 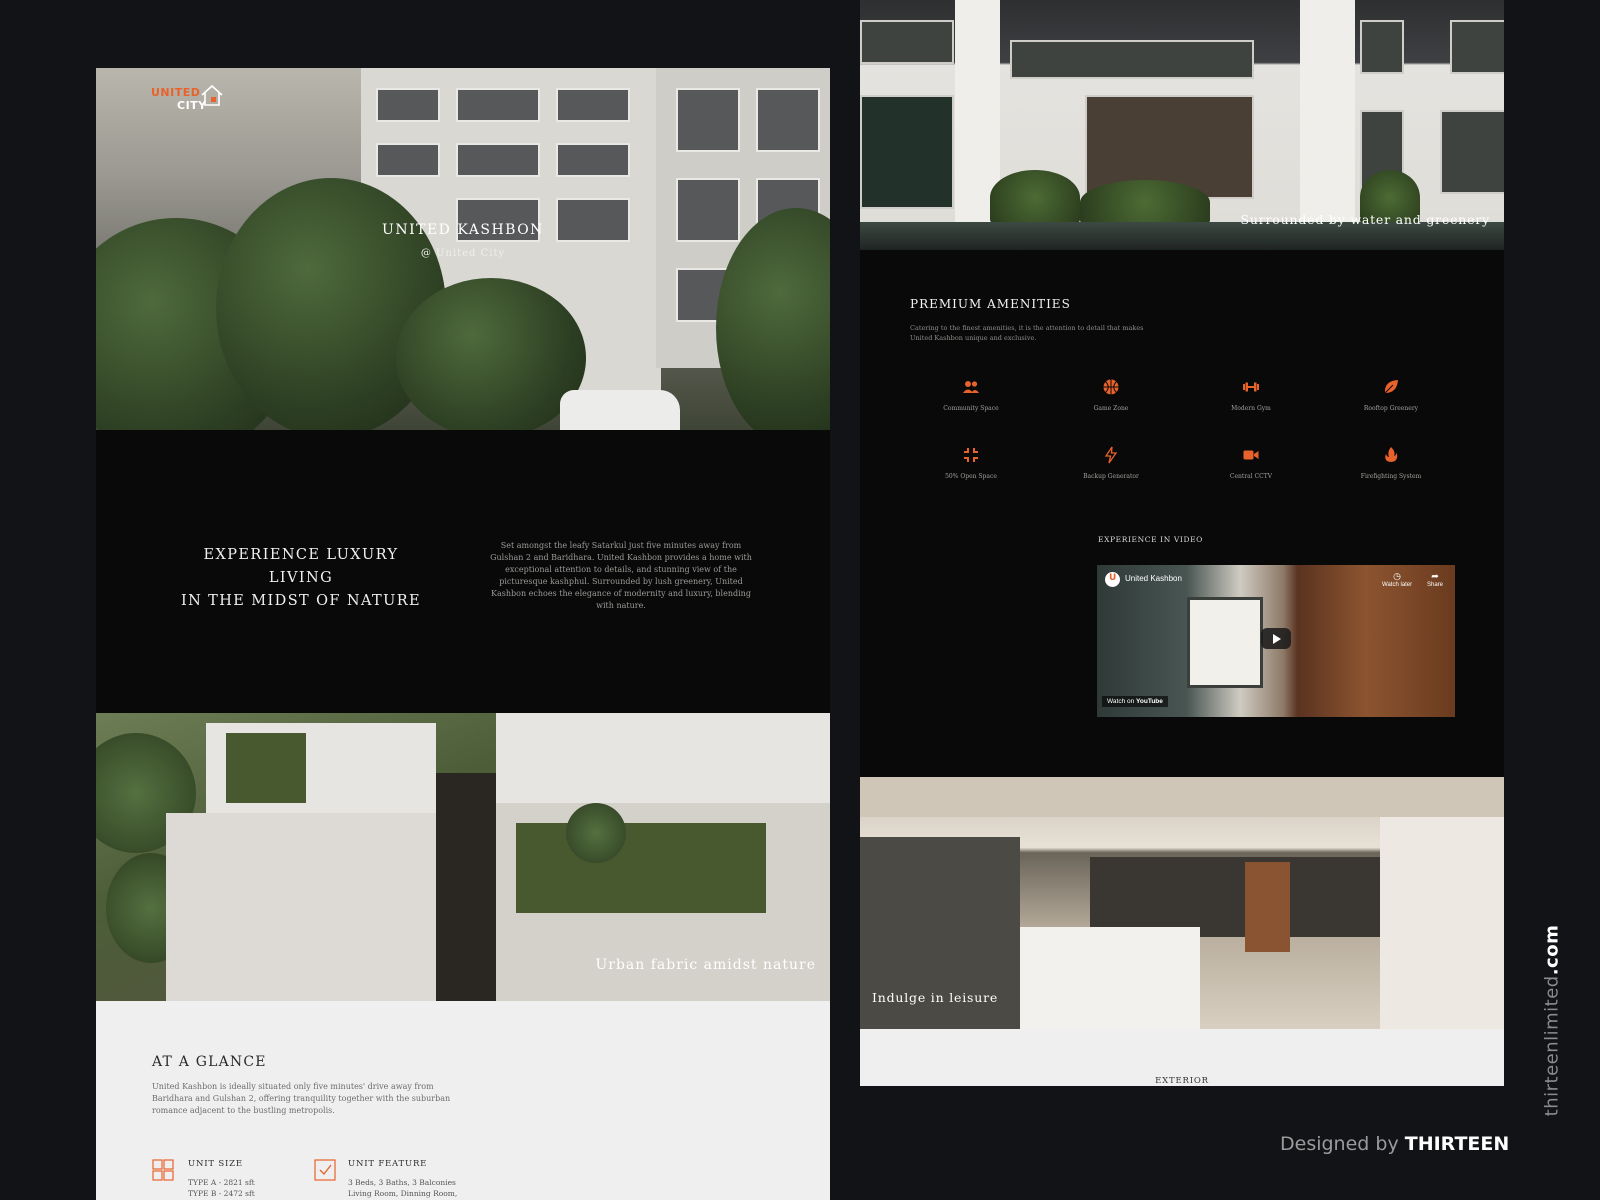 What do you see at coordinates (215, 1164) in the screenshot?
I see `unit-size-label: UNIT SIZE` at bounding box center [215, 1164].